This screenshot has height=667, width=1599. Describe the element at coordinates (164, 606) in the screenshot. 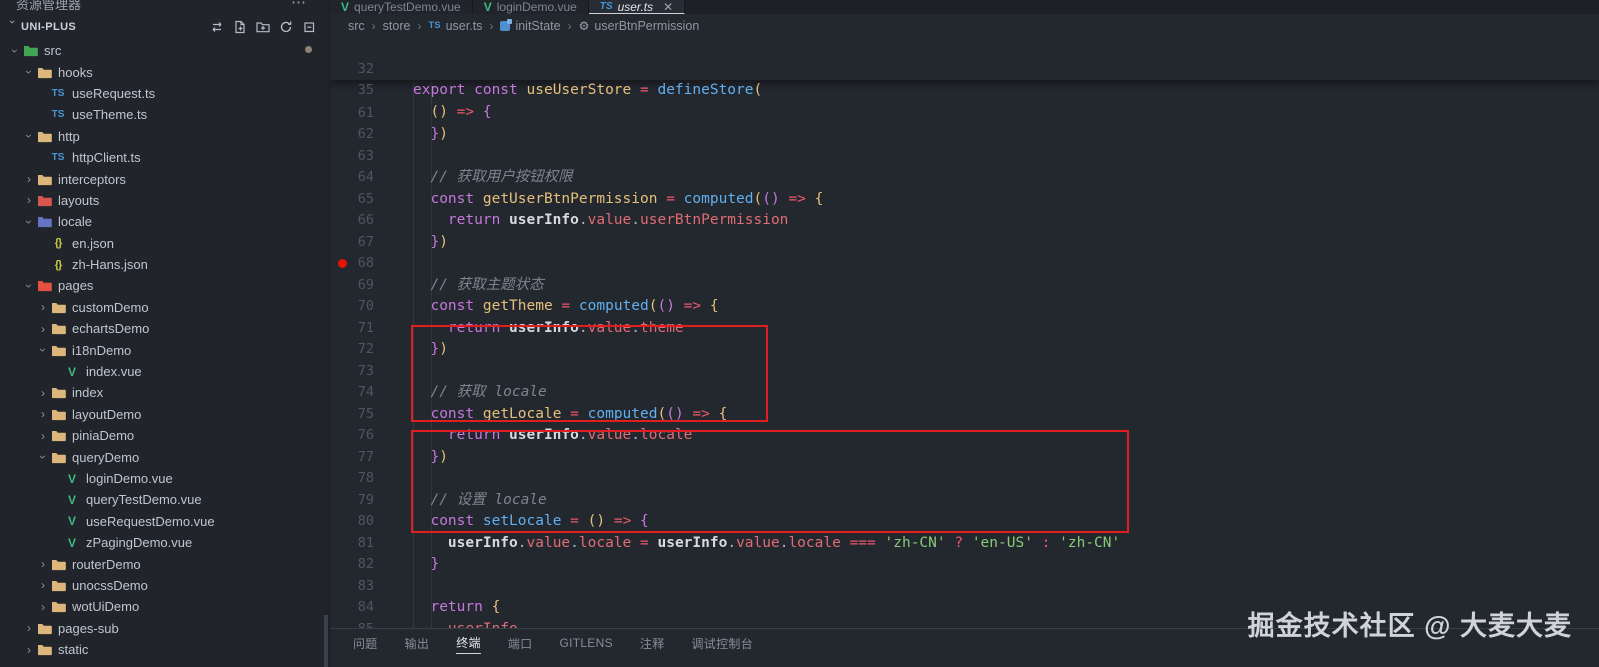

I see `tree-item-wotUiDemo: › wotUiDemo` at that location.